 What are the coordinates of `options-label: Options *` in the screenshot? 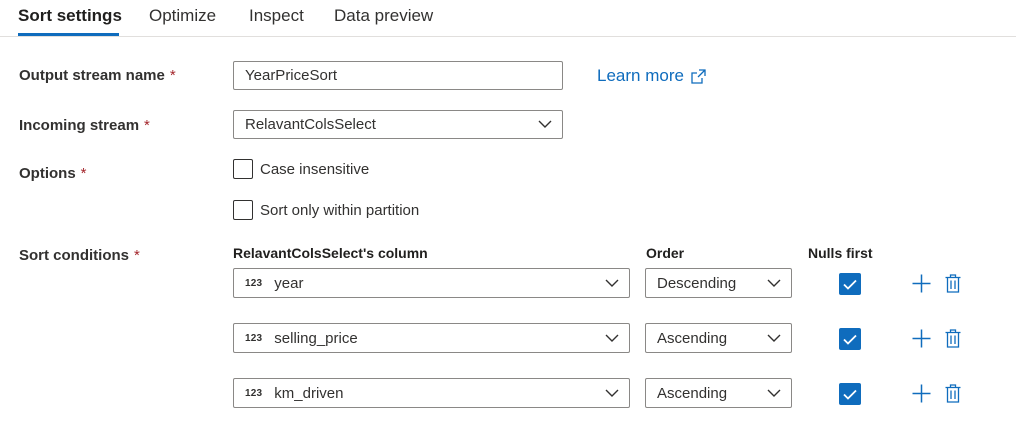 It's located at (53, 173).